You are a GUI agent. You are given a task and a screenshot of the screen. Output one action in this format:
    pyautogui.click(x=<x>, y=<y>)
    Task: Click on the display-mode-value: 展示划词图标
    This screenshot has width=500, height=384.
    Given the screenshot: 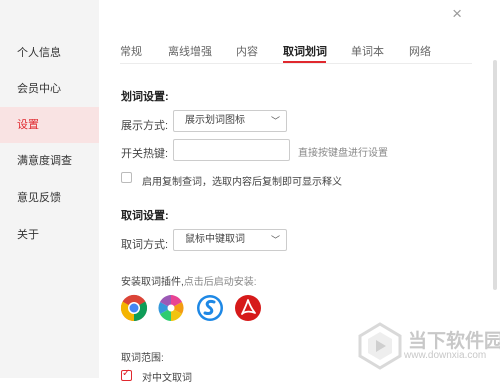 What is the action you would take?
    pyautogui.click(x=215, y=120)
    